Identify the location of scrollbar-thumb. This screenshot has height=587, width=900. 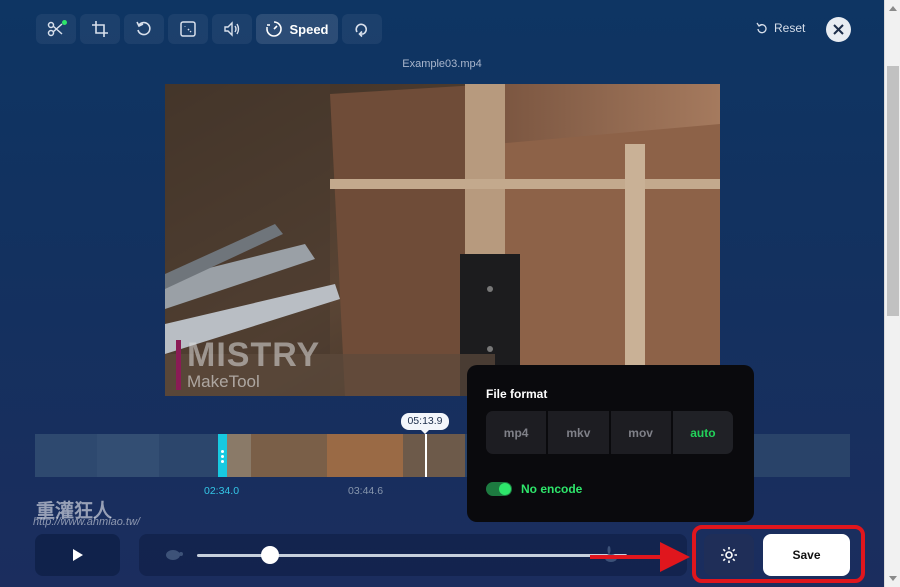
(893, 191).